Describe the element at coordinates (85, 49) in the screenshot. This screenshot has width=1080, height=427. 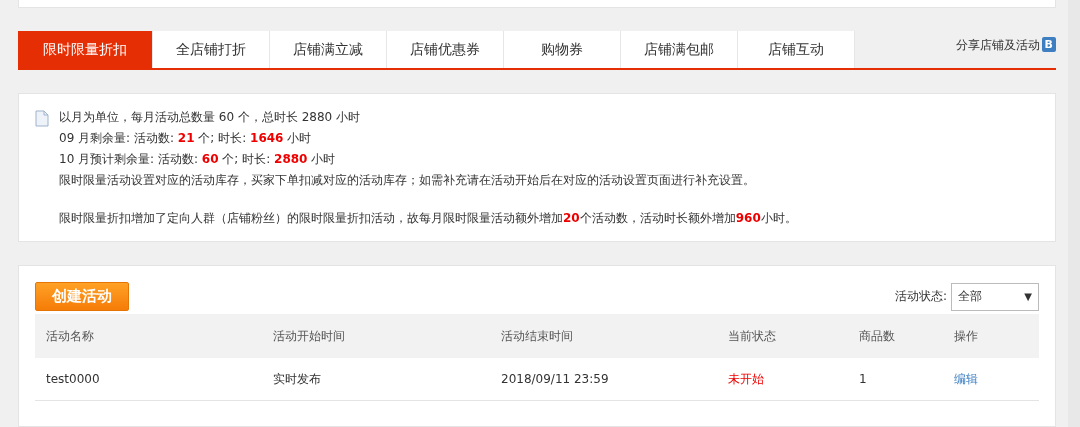
I see `tab: 限时限量折扣` at that location.